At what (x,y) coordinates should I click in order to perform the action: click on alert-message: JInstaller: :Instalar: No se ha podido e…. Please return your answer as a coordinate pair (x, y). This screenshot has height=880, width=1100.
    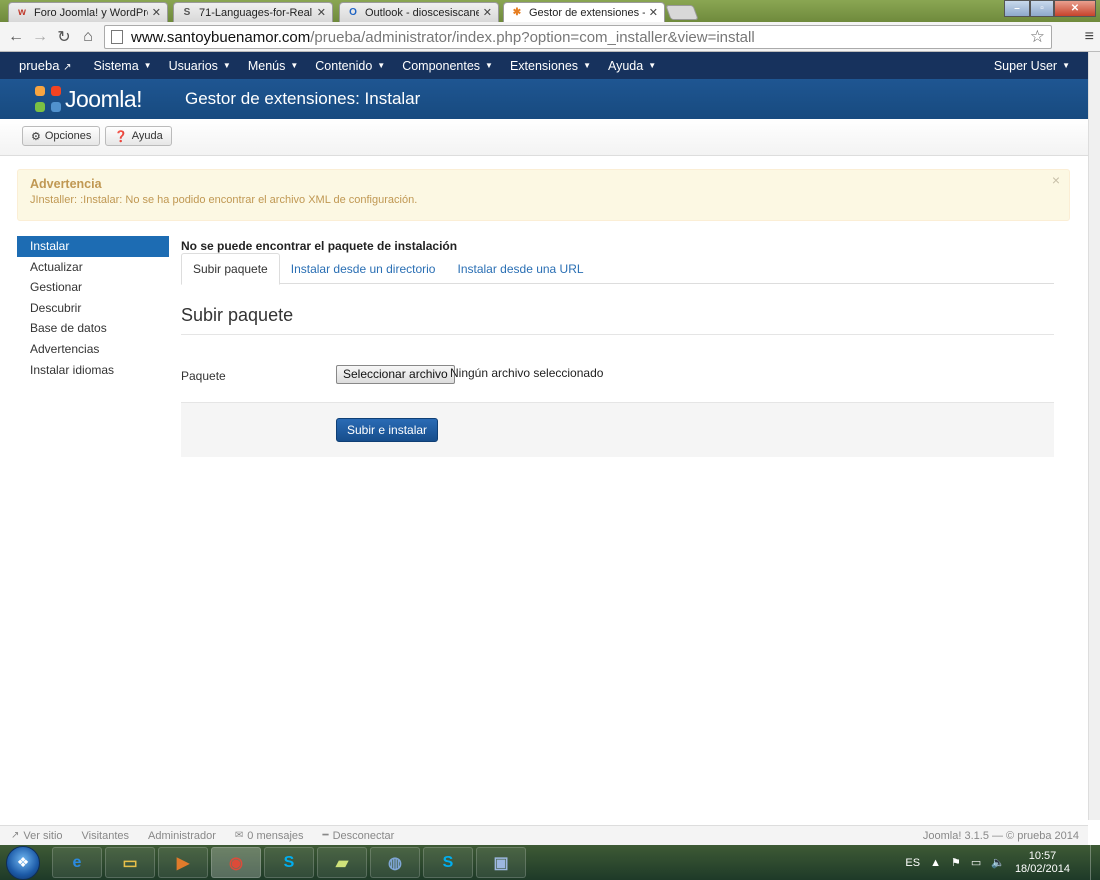
    Looking at the image, I should click on (224, 200).